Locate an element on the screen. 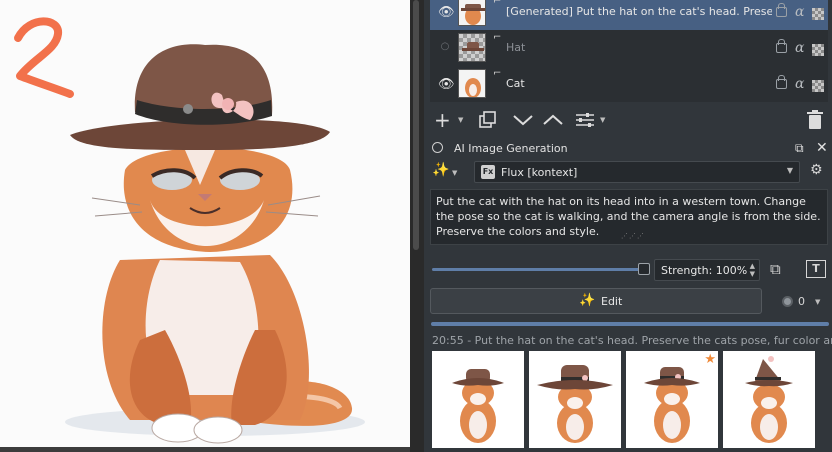  layers-add-icon: ⧉ is located at coordinates (775, 269).